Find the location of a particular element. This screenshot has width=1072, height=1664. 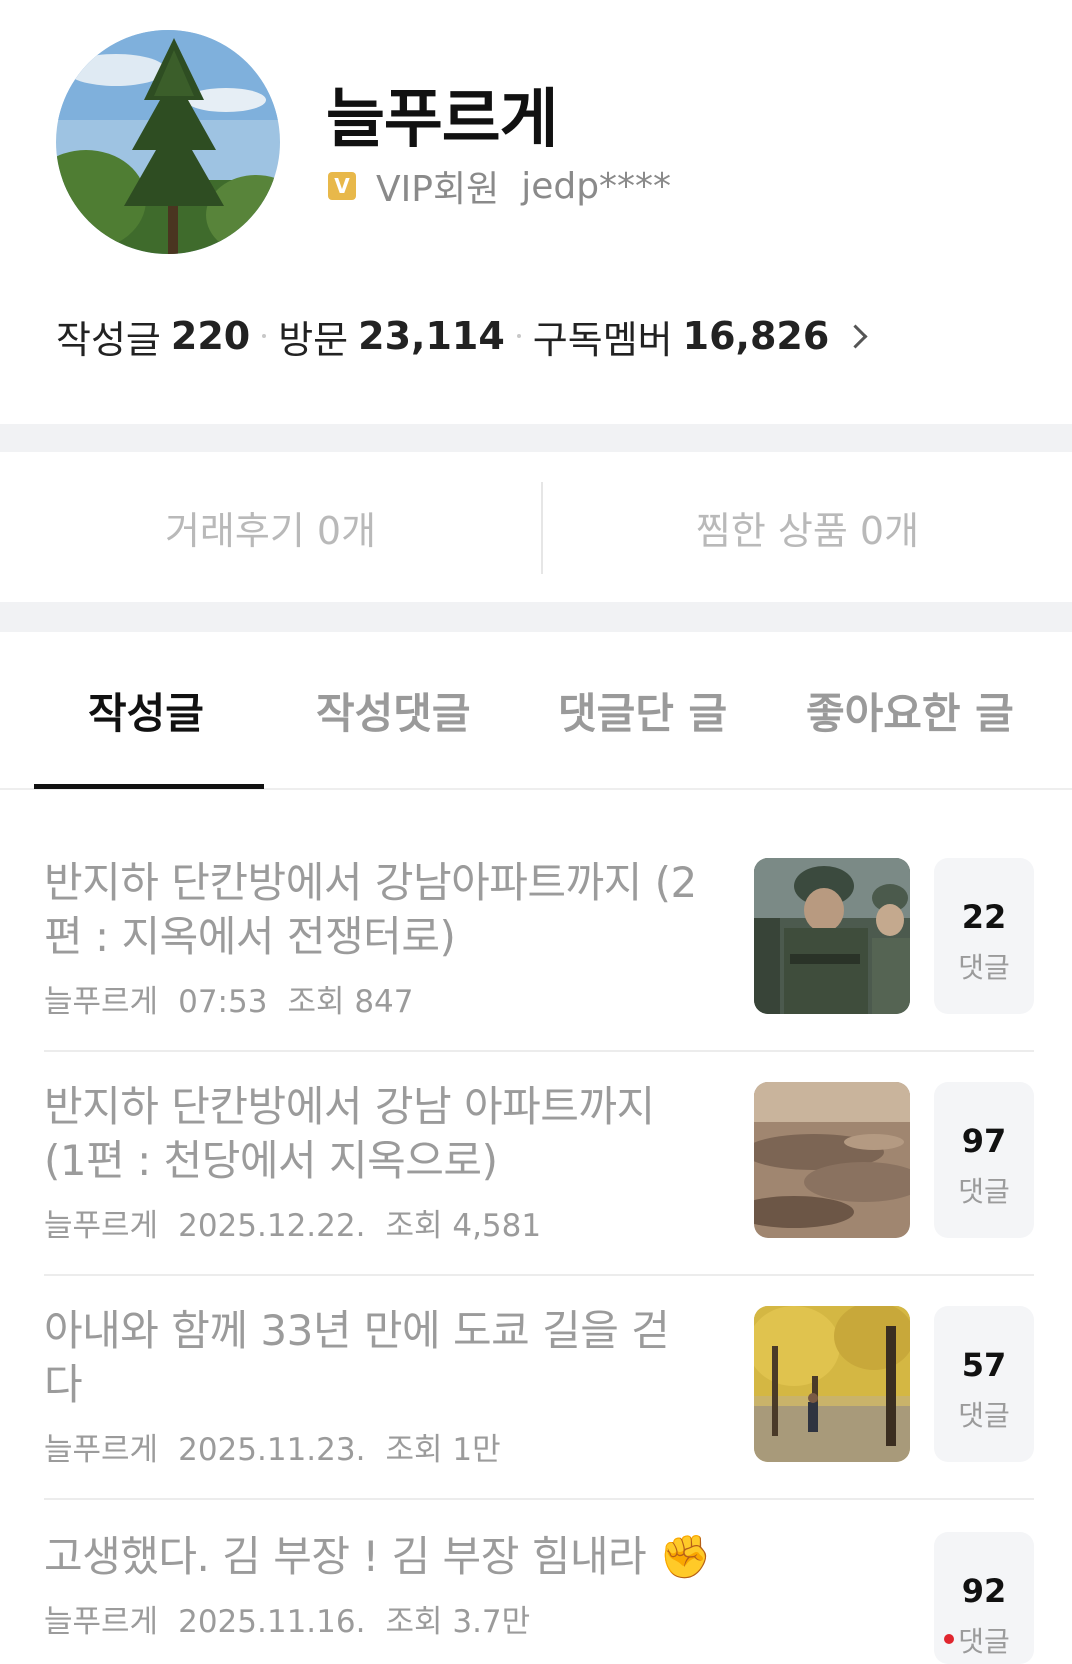

post-date: 2025.12.22. is located at coordinates (272, 1226).